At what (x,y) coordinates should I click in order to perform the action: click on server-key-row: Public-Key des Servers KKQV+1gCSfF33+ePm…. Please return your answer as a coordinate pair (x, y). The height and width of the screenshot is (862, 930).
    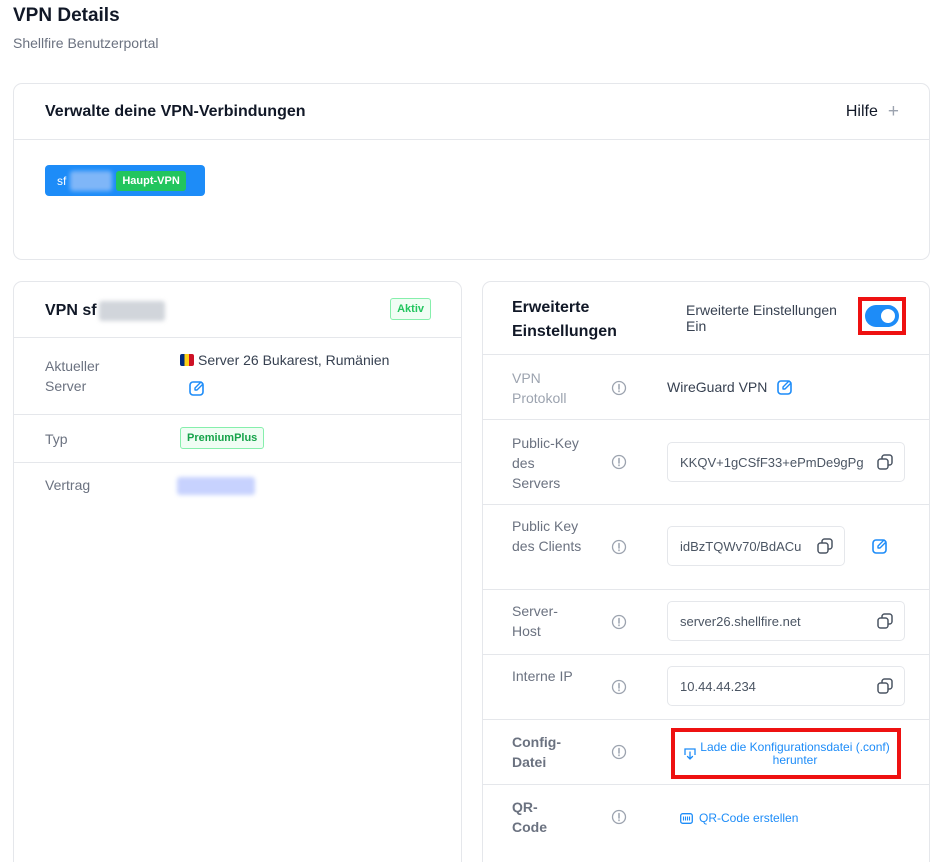
    Looking at the image, I should click on (706, 462).